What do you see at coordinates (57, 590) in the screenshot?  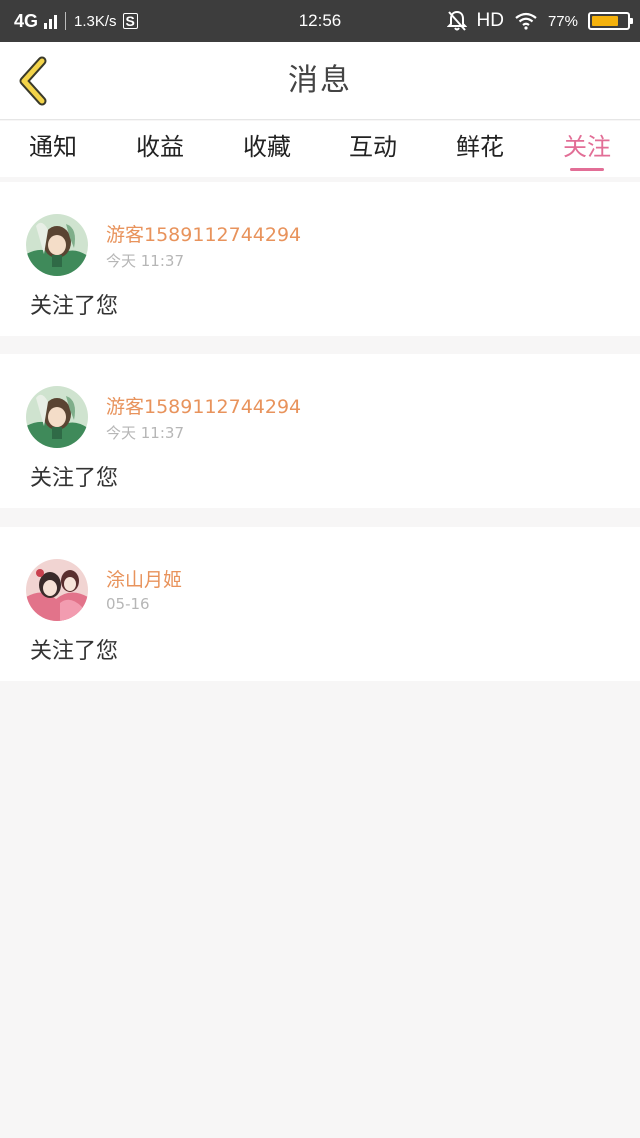 I see `avatar-pink-icon` at bounding box center [57, 590].